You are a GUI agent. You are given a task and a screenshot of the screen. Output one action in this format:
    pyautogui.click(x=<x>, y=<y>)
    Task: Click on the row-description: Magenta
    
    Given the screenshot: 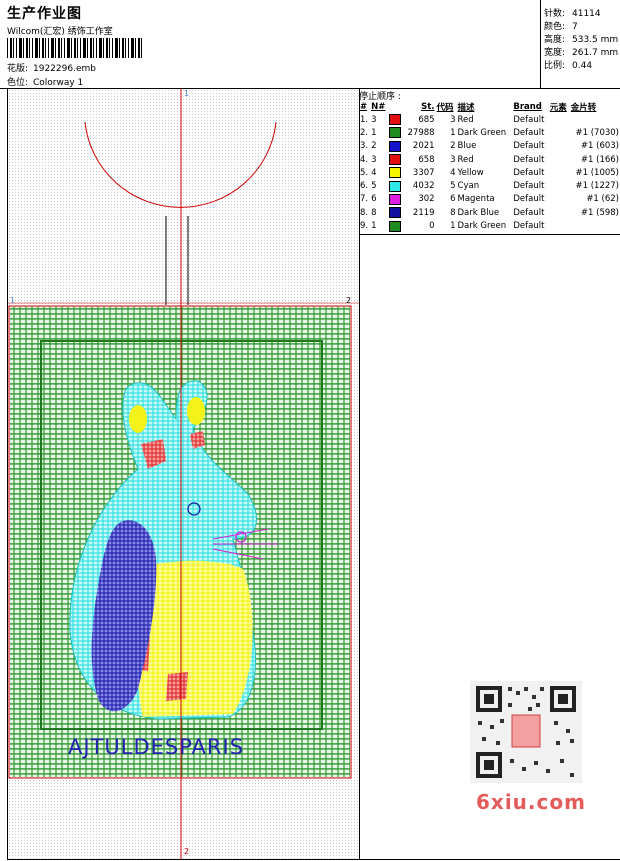 What is the action you would take?
    pyautogui.click(x=476, y=199)
    